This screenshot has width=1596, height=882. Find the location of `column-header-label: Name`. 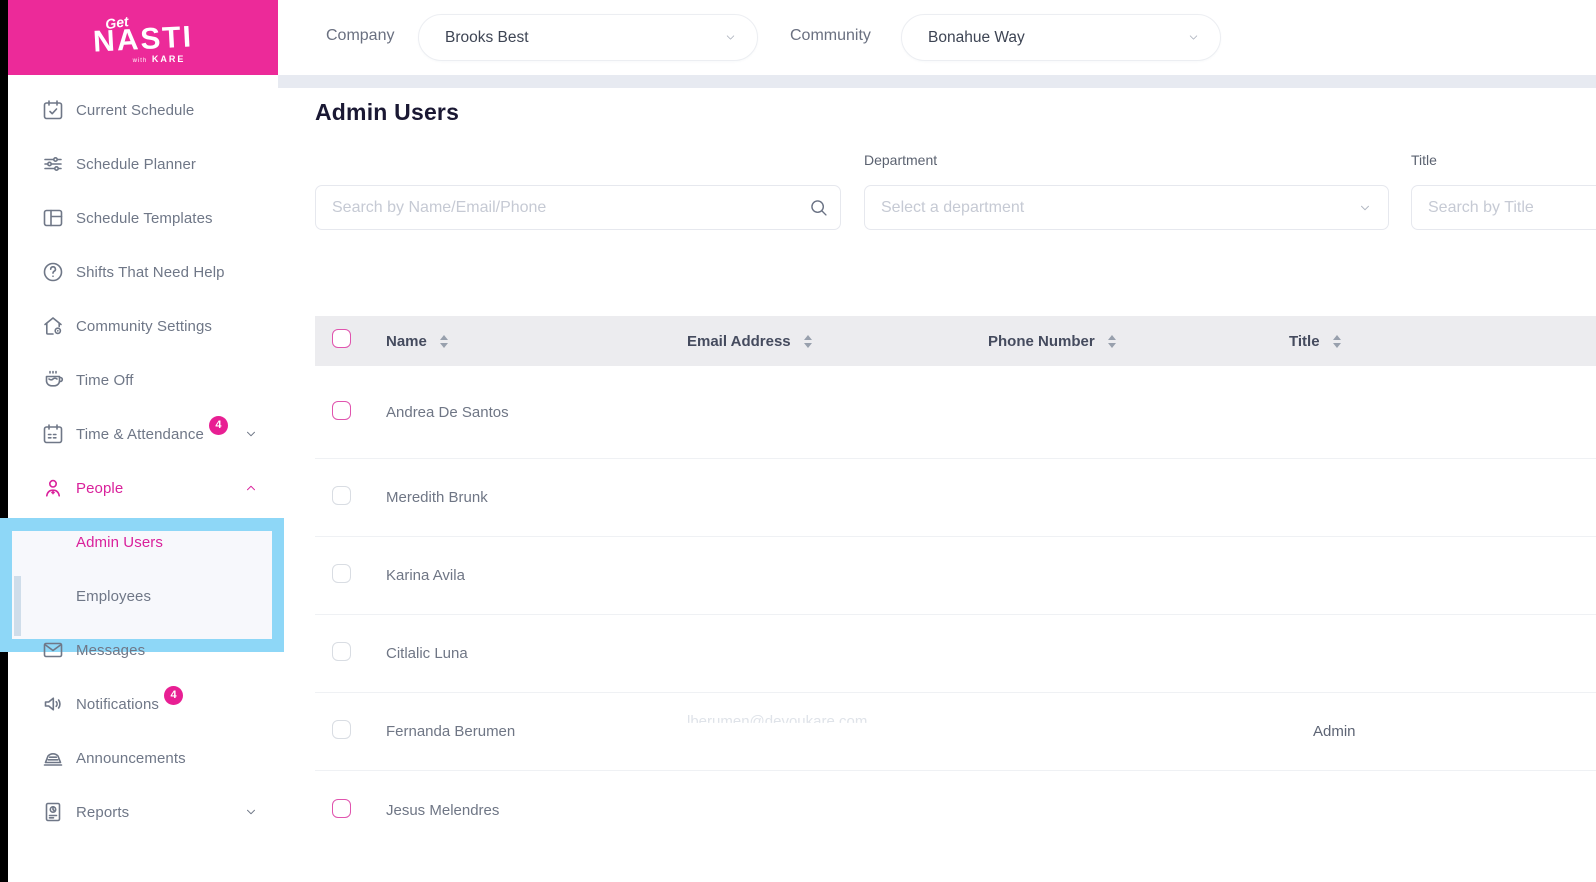

column-header-label: Name is located at coordinates (406, 341).